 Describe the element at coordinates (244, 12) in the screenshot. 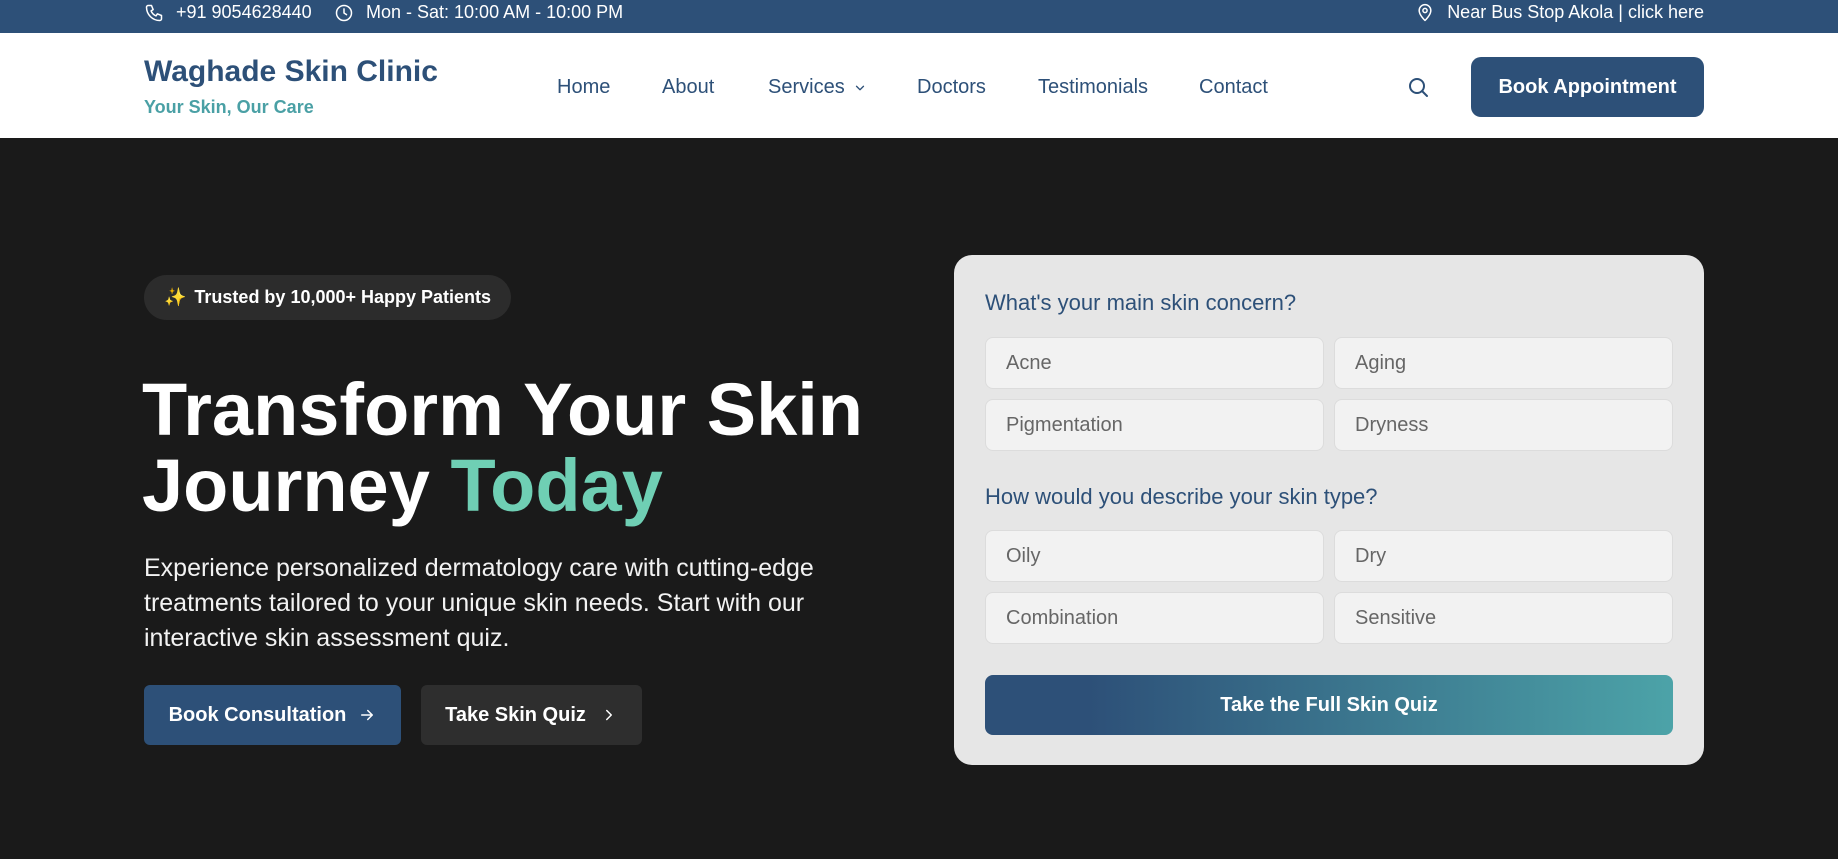

I see `phone-number: +91 9054628440` at that location.